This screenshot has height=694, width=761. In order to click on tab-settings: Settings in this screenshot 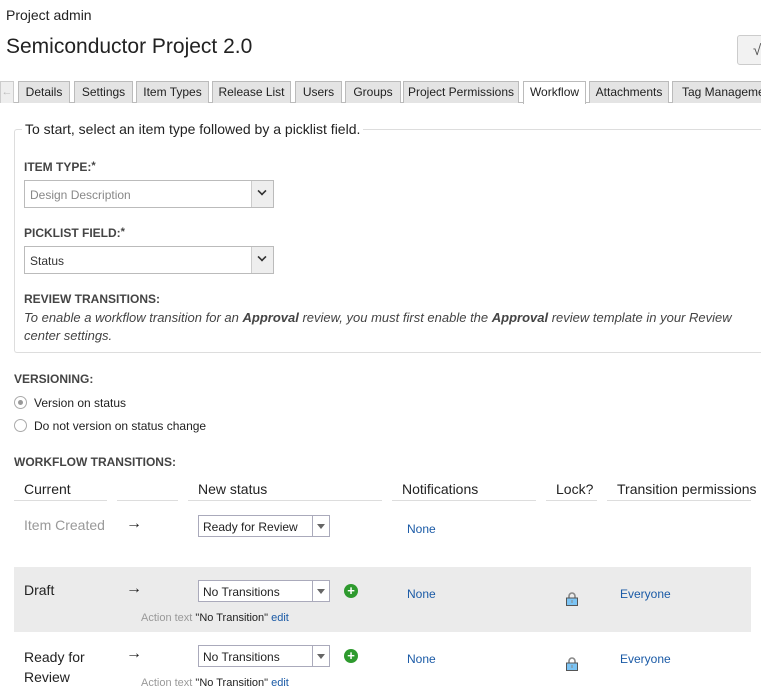, I will do `click(103, 92)`.